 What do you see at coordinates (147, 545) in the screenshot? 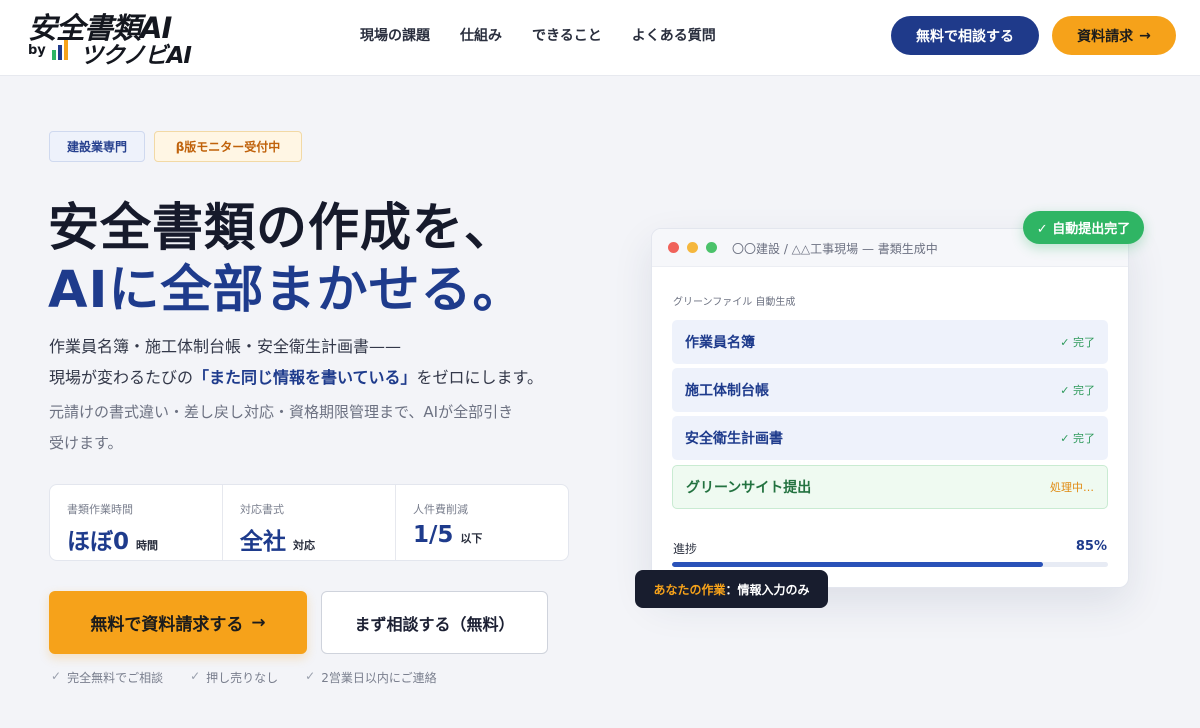
I see `stat-unit: 時間` at bounding box center [147, 545].